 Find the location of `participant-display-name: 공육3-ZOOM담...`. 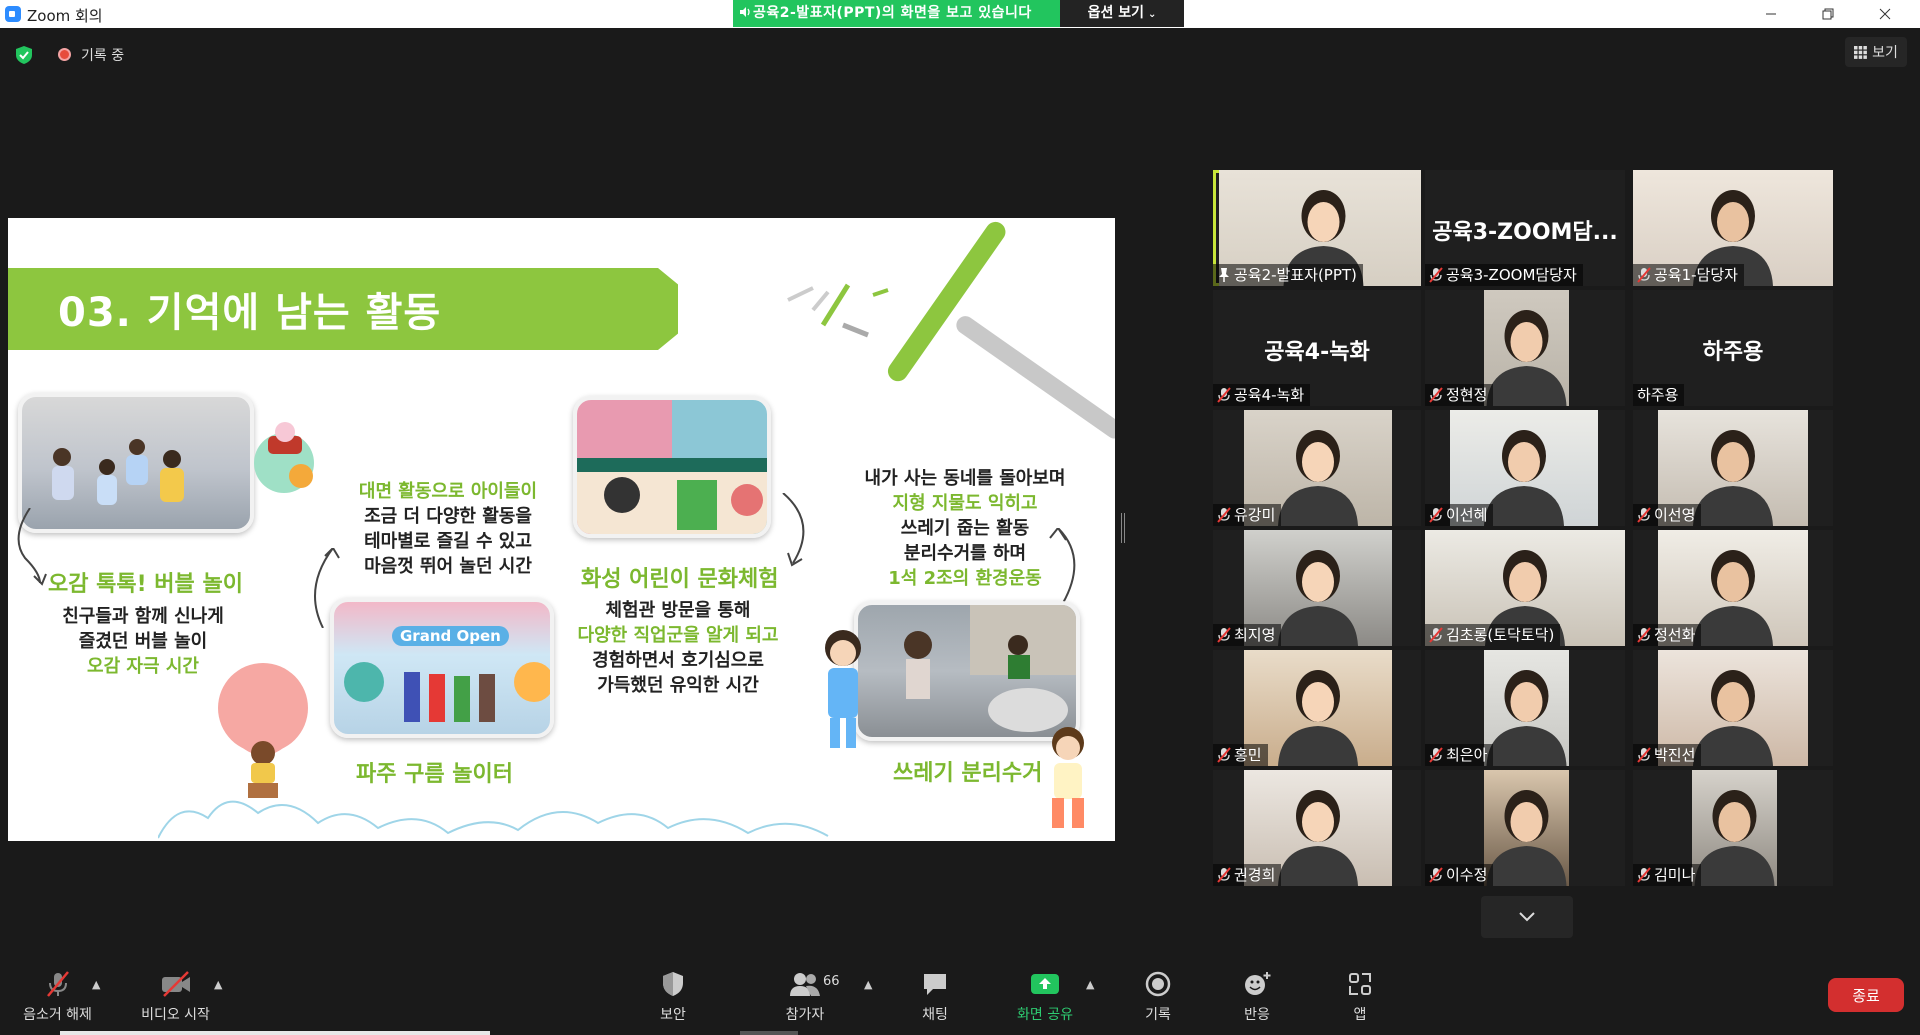

participant-display-name: 공육3-ZOOM담... is located at coordinates (1525, 232).